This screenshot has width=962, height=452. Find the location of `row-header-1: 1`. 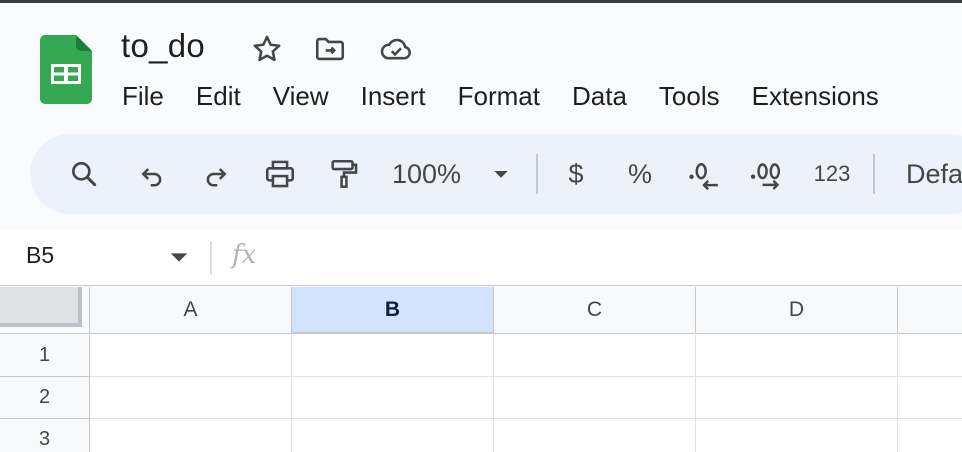

row-header-1: 1 is located at coordinates (45, 356).